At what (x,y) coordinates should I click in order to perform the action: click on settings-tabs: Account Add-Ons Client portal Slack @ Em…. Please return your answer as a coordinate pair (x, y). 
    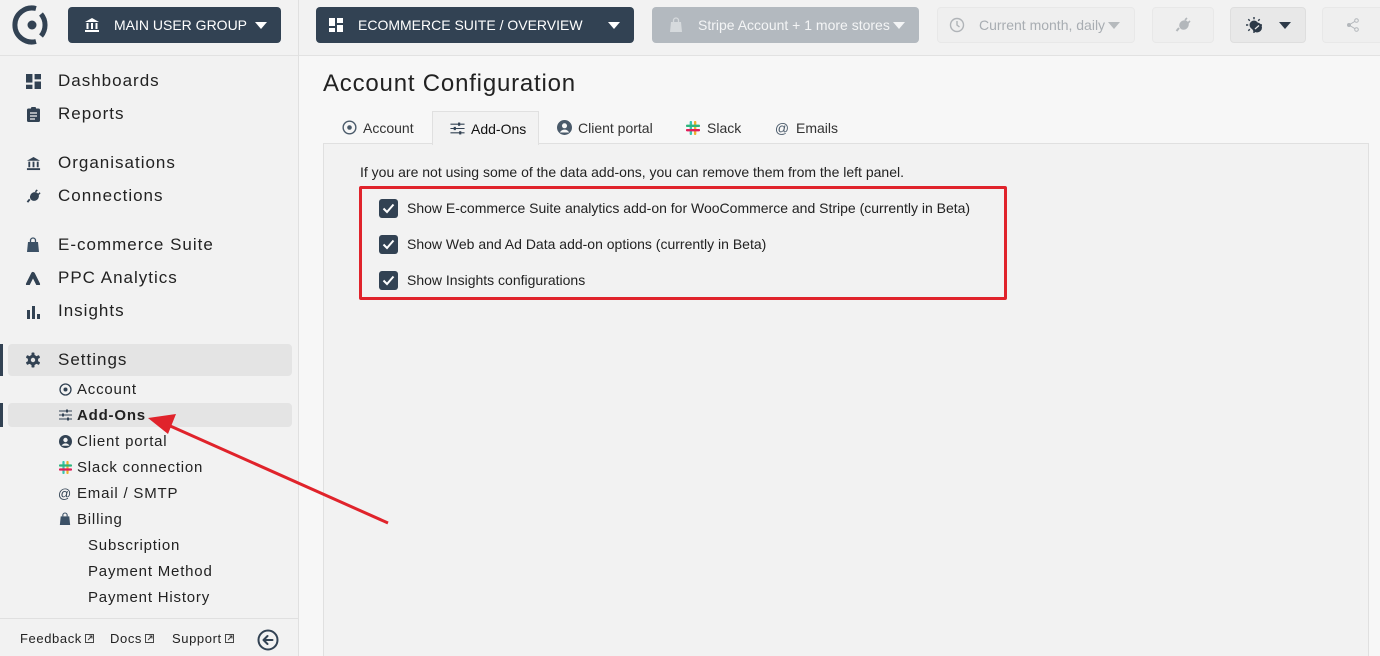
    Looking at the image, I should click on (846, 128).